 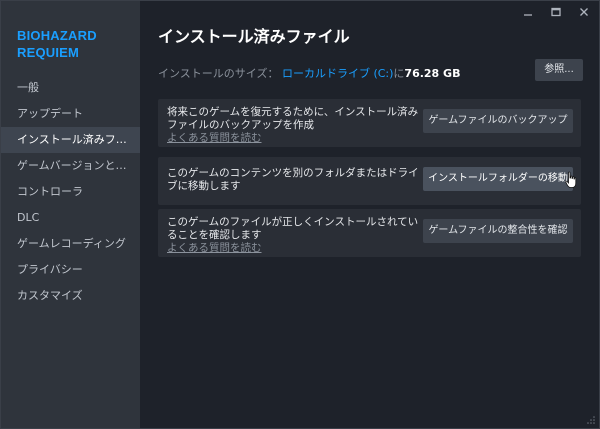 What do you see at coordinates (498, 121) in the screenshot?
I see `backup-files-button: ゲームファイルのバックアップ` at bounding box center [498, 121].